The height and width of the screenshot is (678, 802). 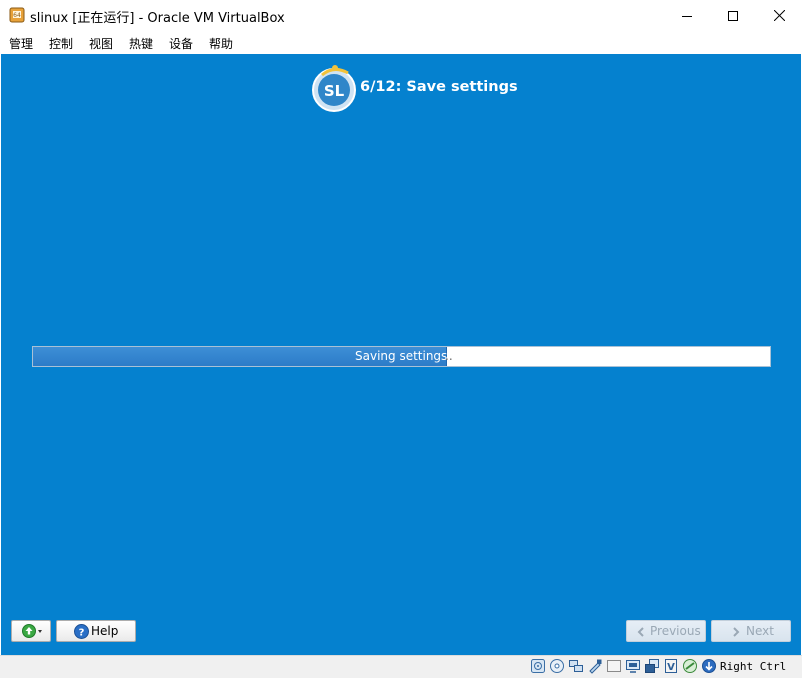 What do you see at coordinates (760, 631) in the screenshot?
I see `next-button-label: Next` at bounding box center [760, 631].